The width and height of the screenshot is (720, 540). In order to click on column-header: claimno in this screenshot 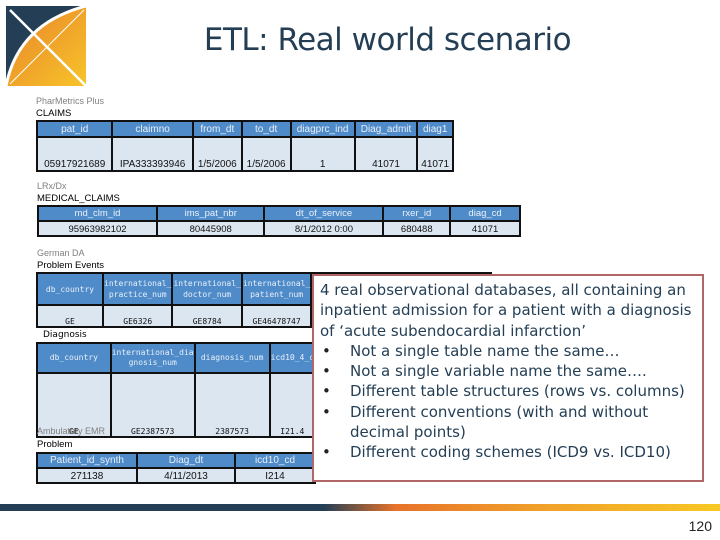, I will do `click(152, 129)`.